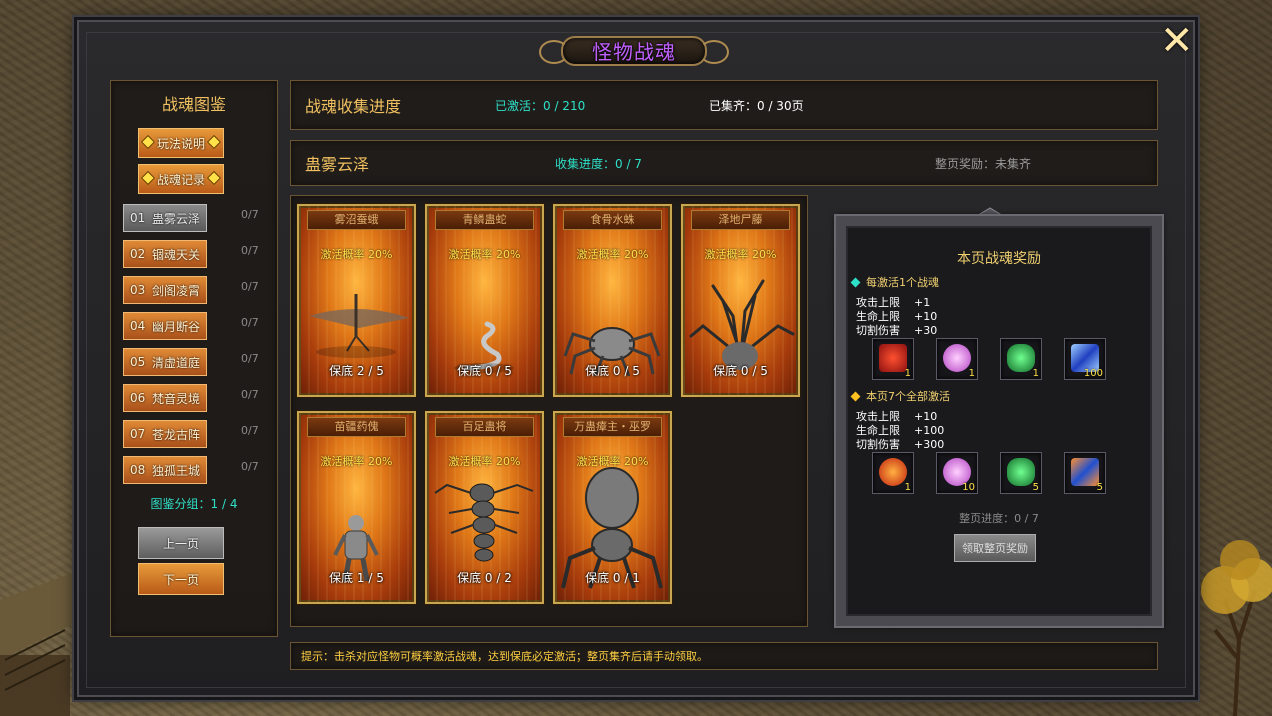 Image resolution: width=1272 pixels, height=716 pixels. I want to click on category-name: 苍龙古阵, so click(176, 434).